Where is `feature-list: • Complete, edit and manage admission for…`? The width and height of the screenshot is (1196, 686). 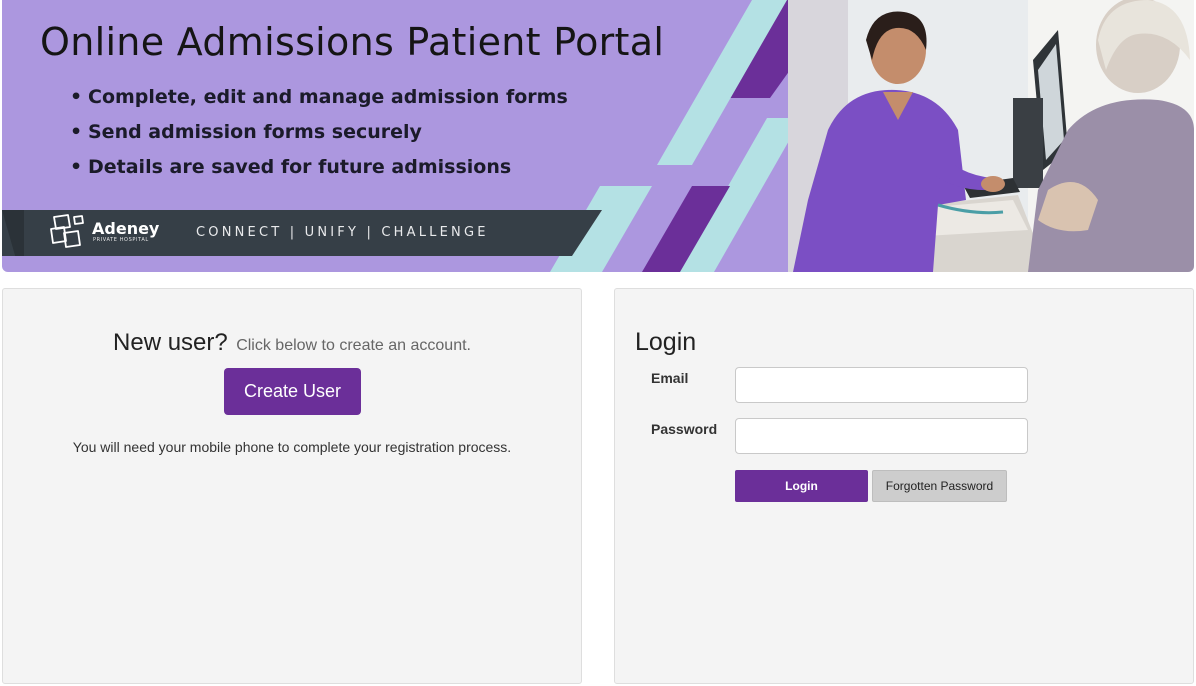 feature-list: • Complete, edit and manage admission for… is located at coordinates (319, 138).